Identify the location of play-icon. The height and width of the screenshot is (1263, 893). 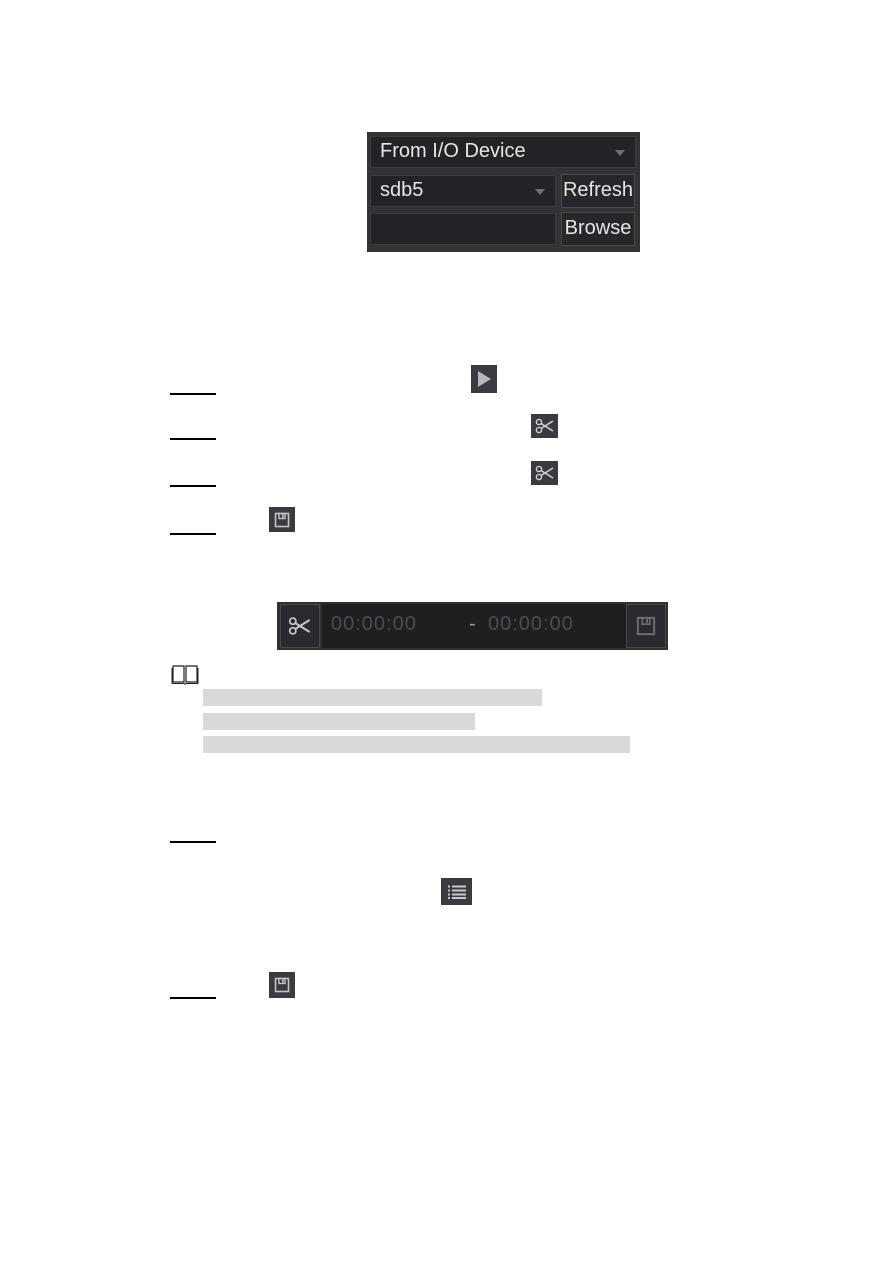
(484, 379).